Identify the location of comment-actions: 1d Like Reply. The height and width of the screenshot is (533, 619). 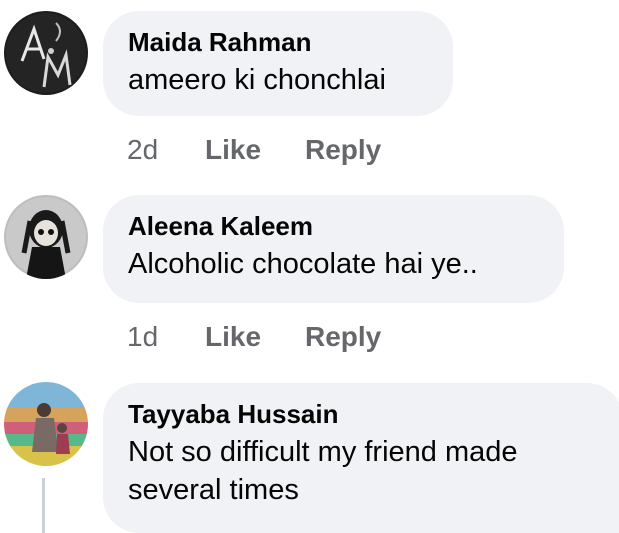
(254, 337).